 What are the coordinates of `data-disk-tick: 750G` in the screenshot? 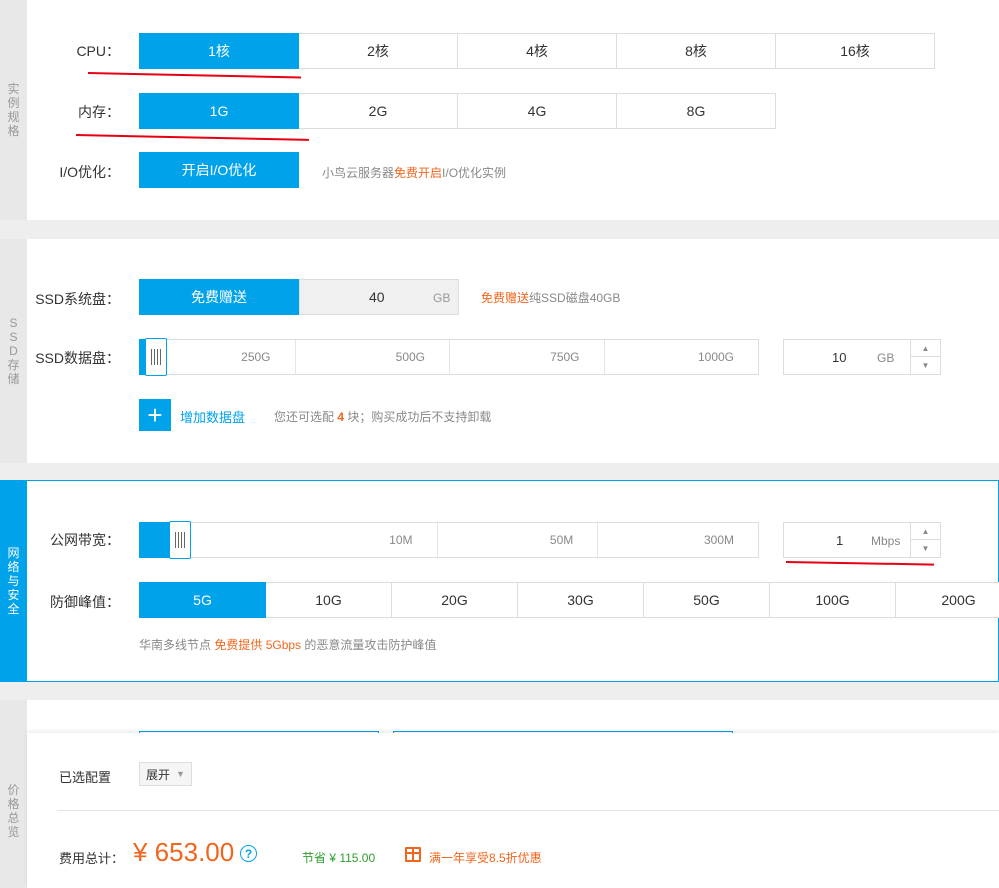 It's located at (526, 357).